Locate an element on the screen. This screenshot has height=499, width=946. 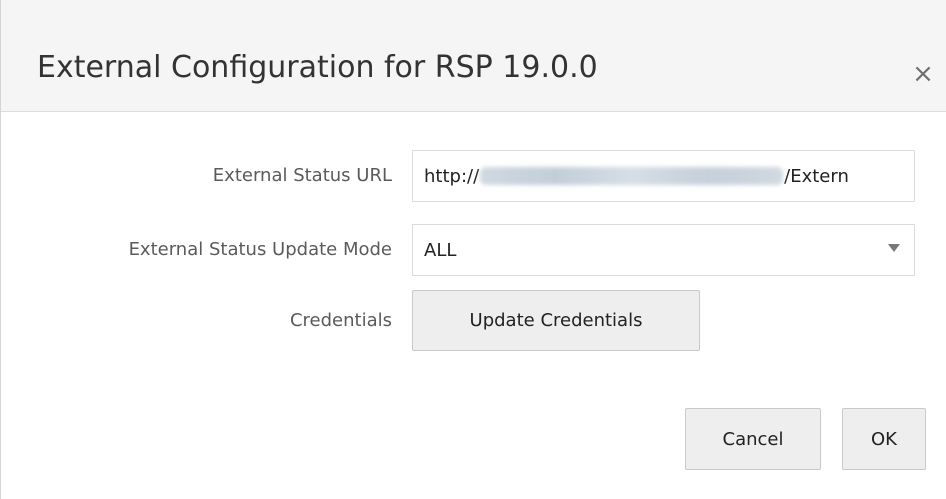
external-status-url-label: External Status URL is located at coordinates (302, 175).